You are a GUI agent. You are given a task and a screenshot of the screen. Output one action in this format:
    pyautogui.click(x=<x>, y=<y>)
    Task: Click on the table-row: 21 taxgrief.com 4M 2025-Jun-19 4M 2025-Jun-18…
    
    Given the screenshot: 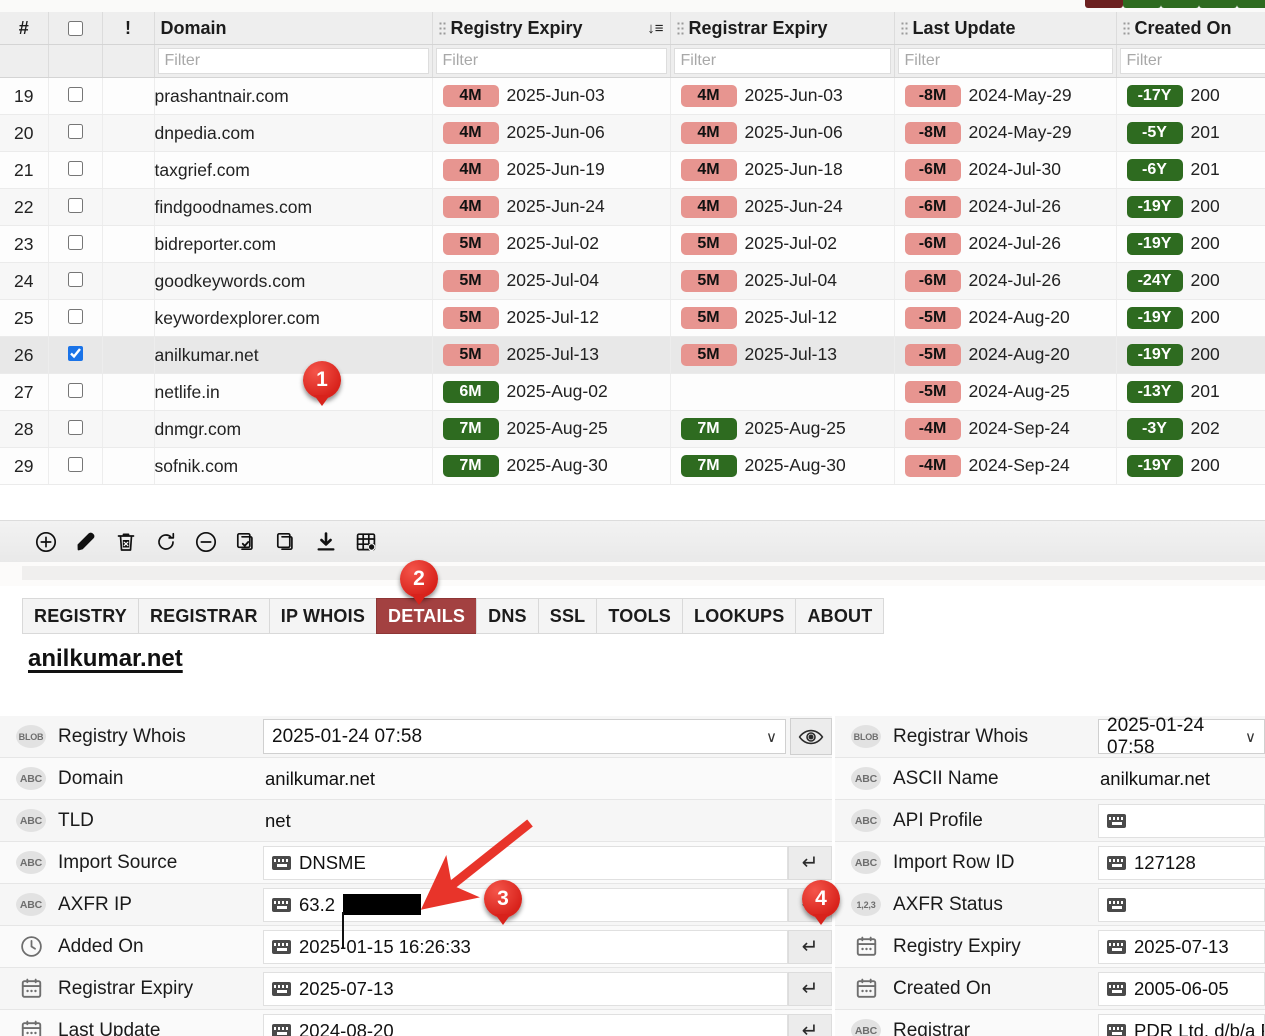 What is the action you would take?
    pyautogui.click(x=632, y=170)
    